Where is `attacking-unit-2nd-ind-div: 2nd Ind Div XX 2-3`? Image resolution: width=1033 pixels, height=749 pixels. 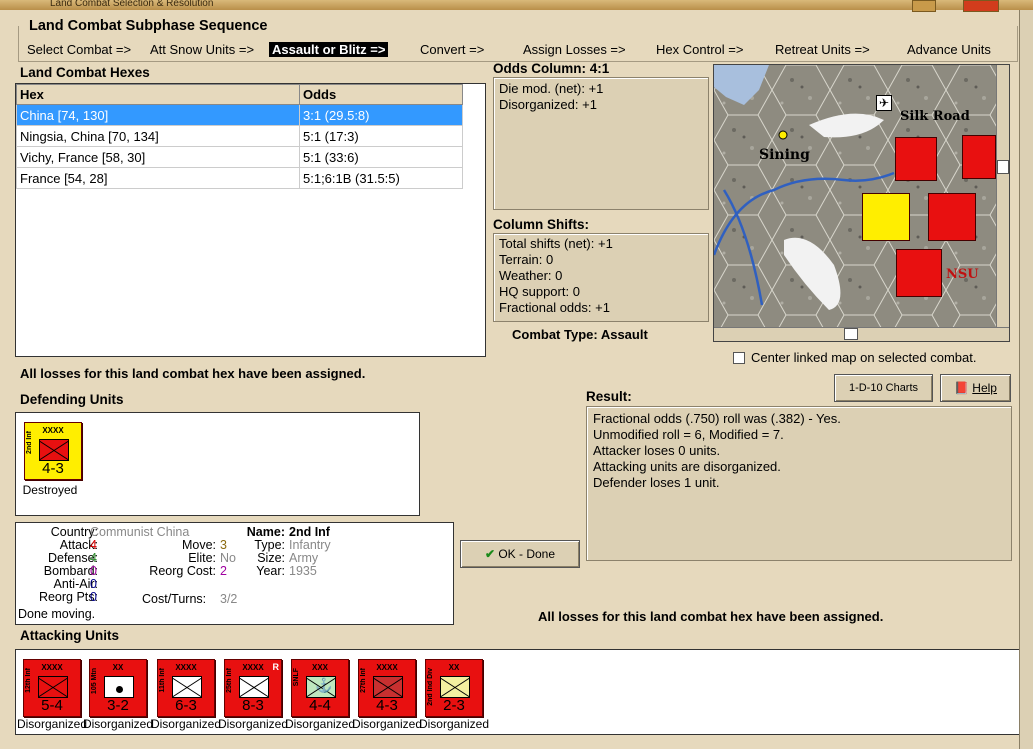
attacking-unit-2nd-ind-div: 2nd Ind Div XX 2-3 is located at coordinates (454, 688).